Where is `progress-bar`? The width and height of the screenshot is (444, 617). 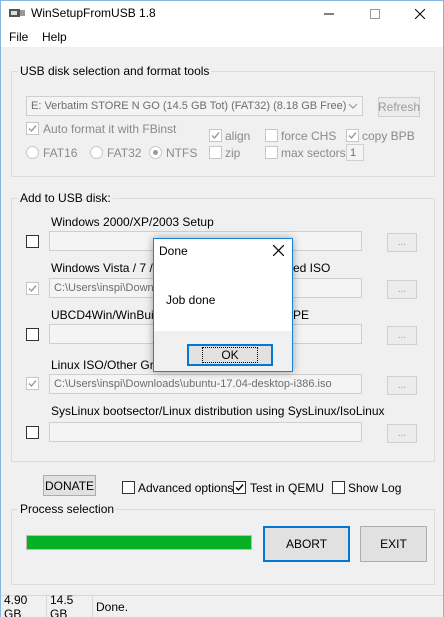 progress-bar is located at coordinates (139, 542).